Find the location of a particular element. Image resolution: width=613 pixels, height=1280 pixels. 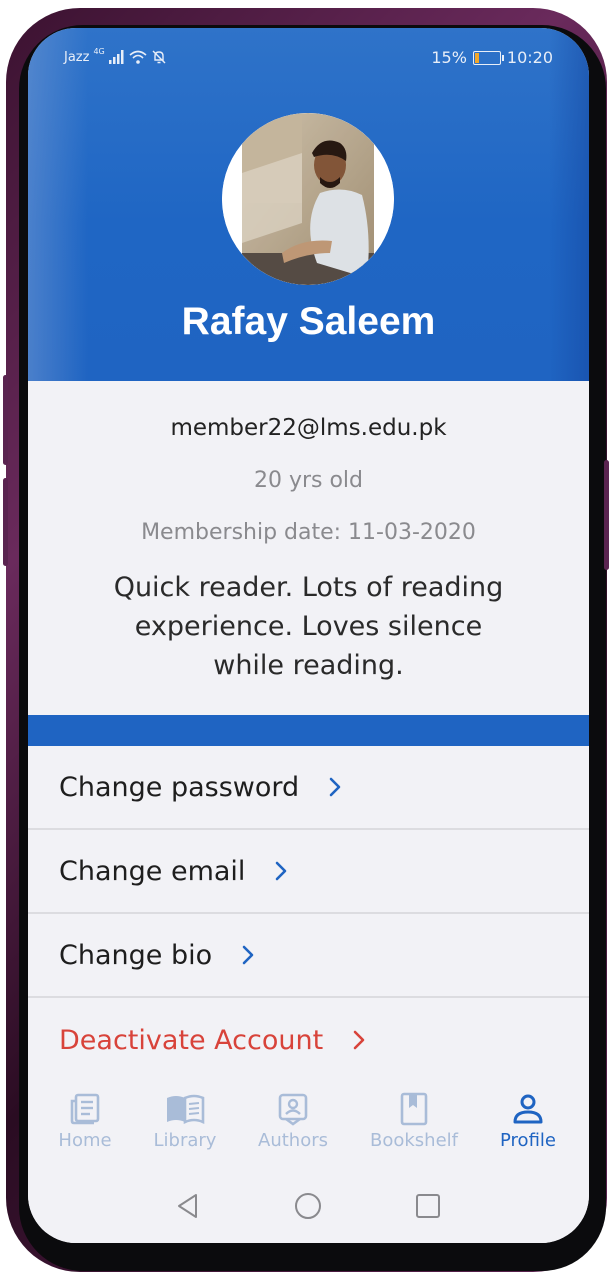

signal-icon is located at coordinates (116, 57).